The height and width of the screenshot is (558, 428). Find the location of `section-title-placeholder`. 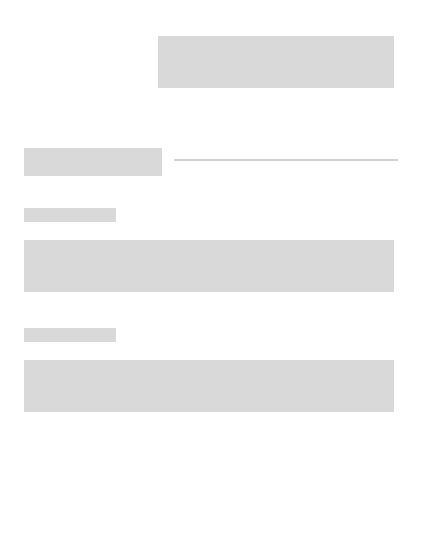

section-title-placeholder is located at coordinates (93, 162).